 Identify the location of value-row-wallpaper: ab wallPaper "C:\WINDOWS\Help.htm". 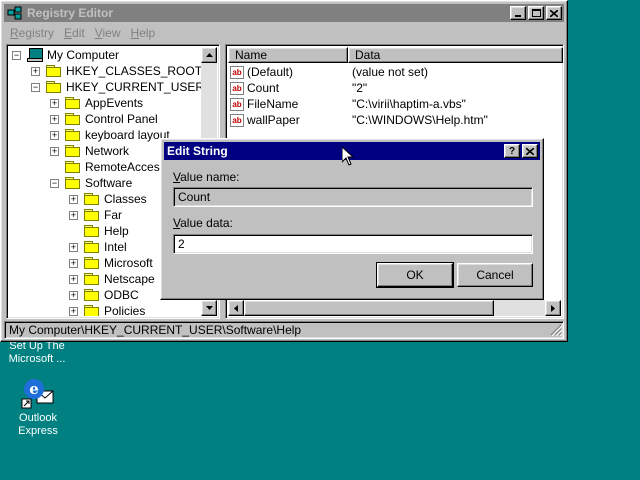
(359, 120).